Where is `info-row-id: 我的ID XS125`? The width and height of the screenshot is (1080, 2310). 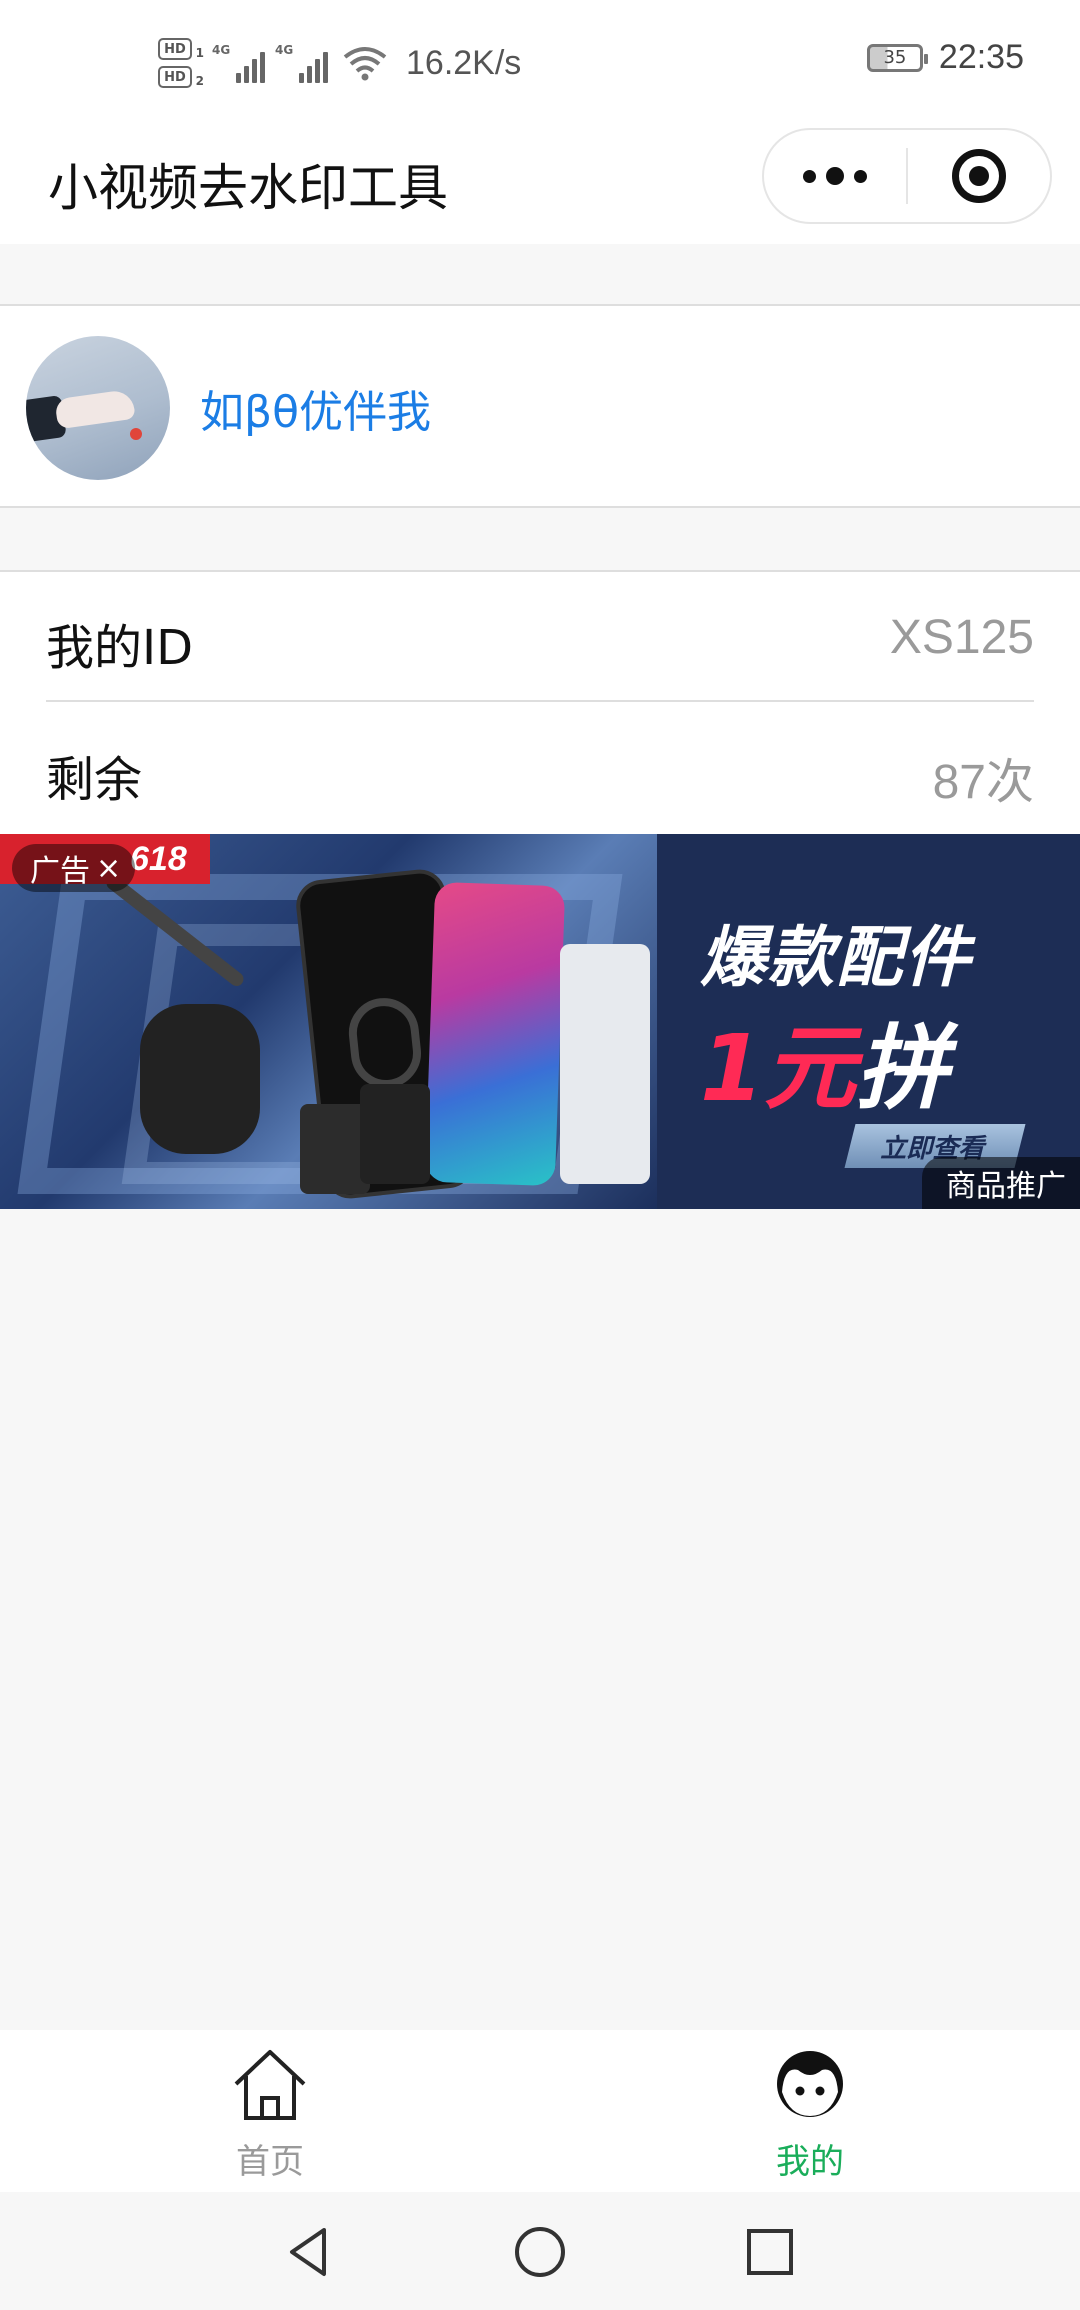 info-row-id: 我的ID XS125 is located at coordinates (540, 637).